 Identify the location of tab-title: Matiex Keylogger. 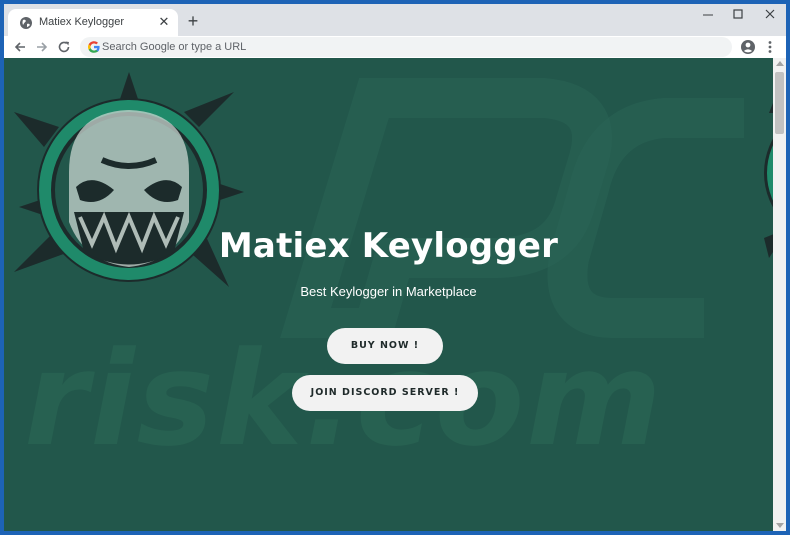
(81, 22).